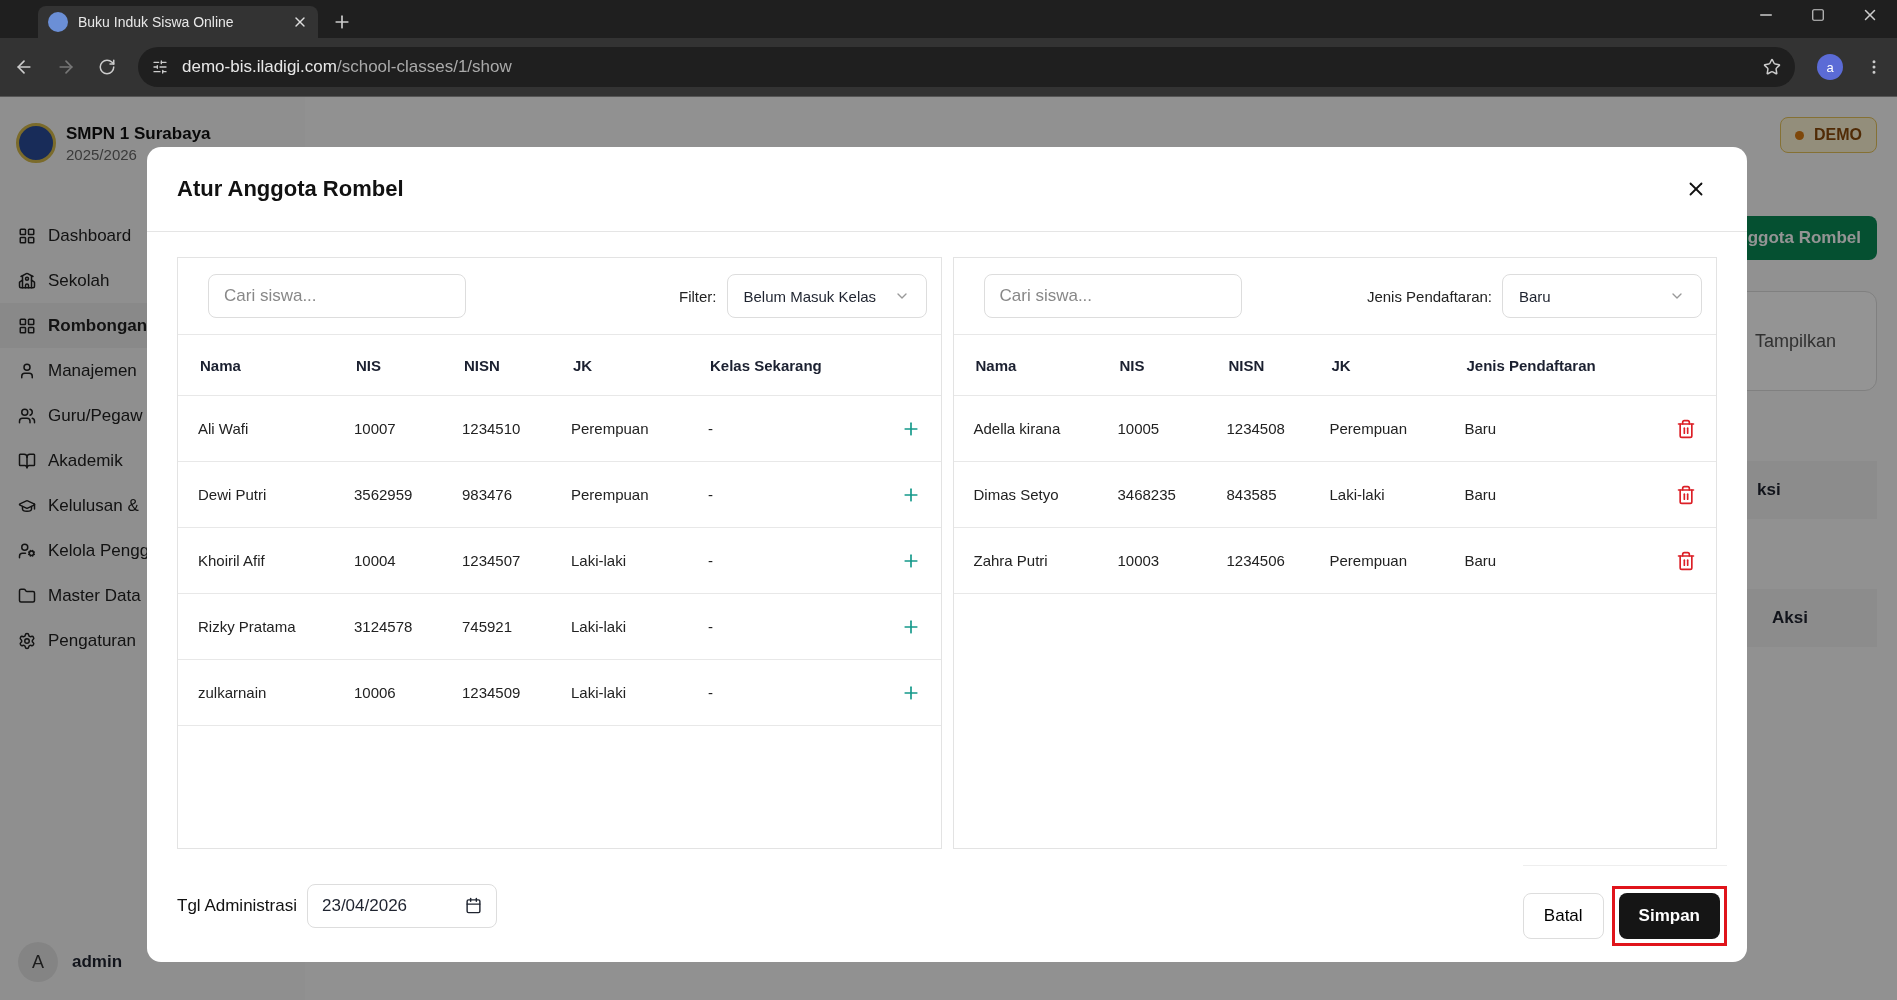  What do you see at coordinates (1139, 428) in the screenshot?
I see `table-cell-text: 10005` at bounding box center [1139, 428].